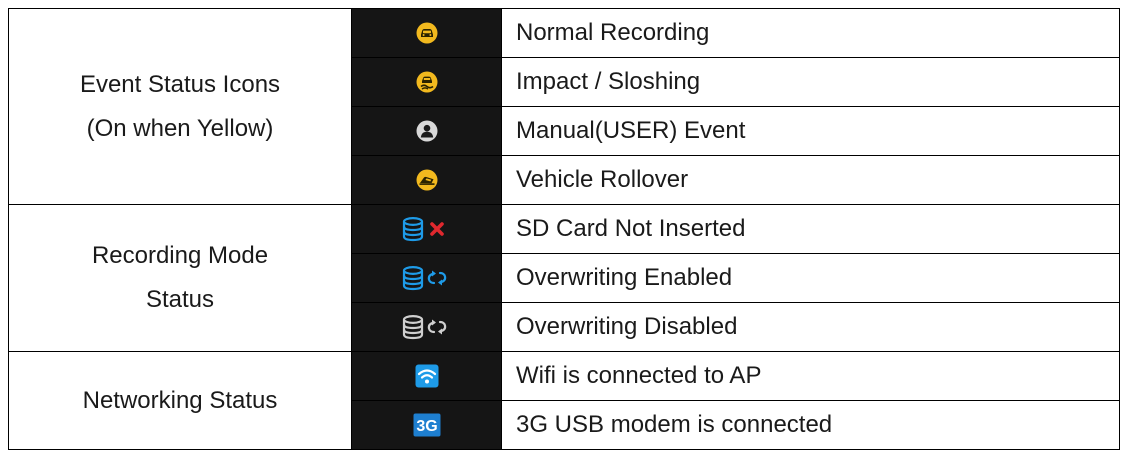 The width and height of the screenshot is (1129, 450). I want to click on category-label-line: Networking Status, so click(180, 400).